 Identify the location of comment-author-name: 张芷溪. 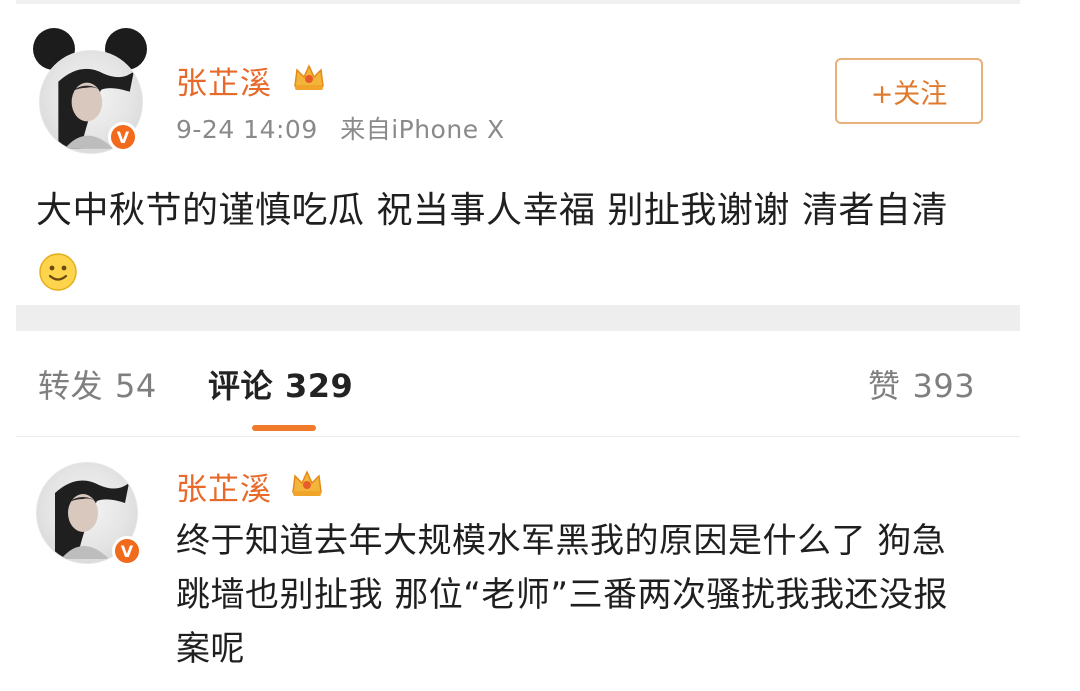
(224, 486).